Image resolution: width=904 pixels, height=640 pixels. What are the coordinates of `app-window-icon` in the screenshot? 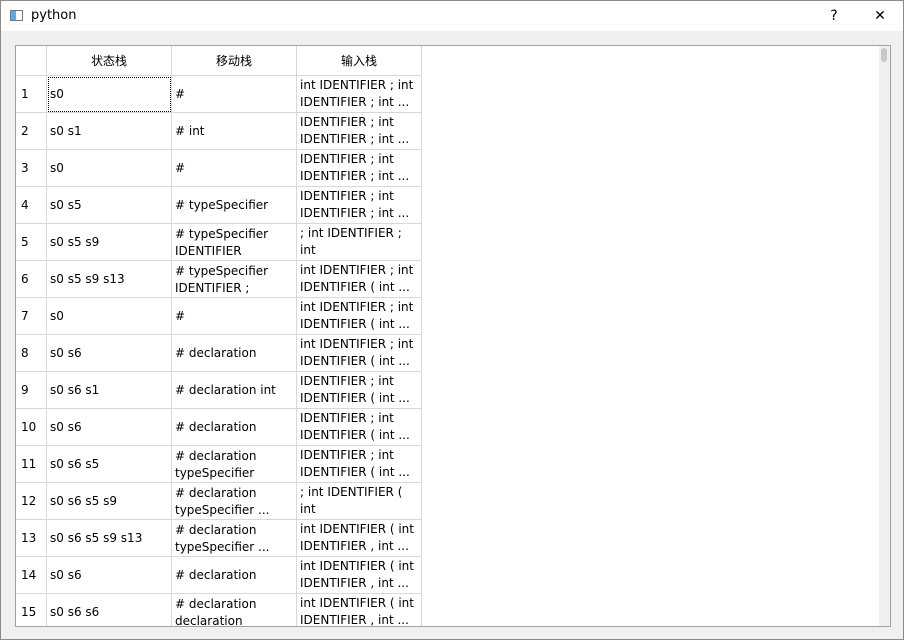 It's located at (16, 15).